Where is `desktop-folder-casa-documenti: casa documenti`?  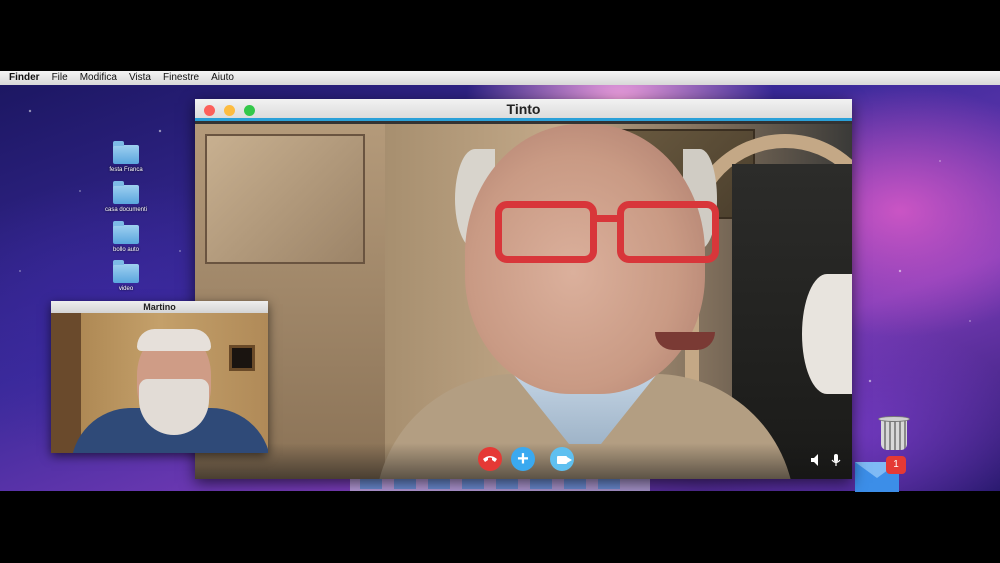 desktop-folder-casa-documenti: casa documenti is located at coordinates (126, 197).